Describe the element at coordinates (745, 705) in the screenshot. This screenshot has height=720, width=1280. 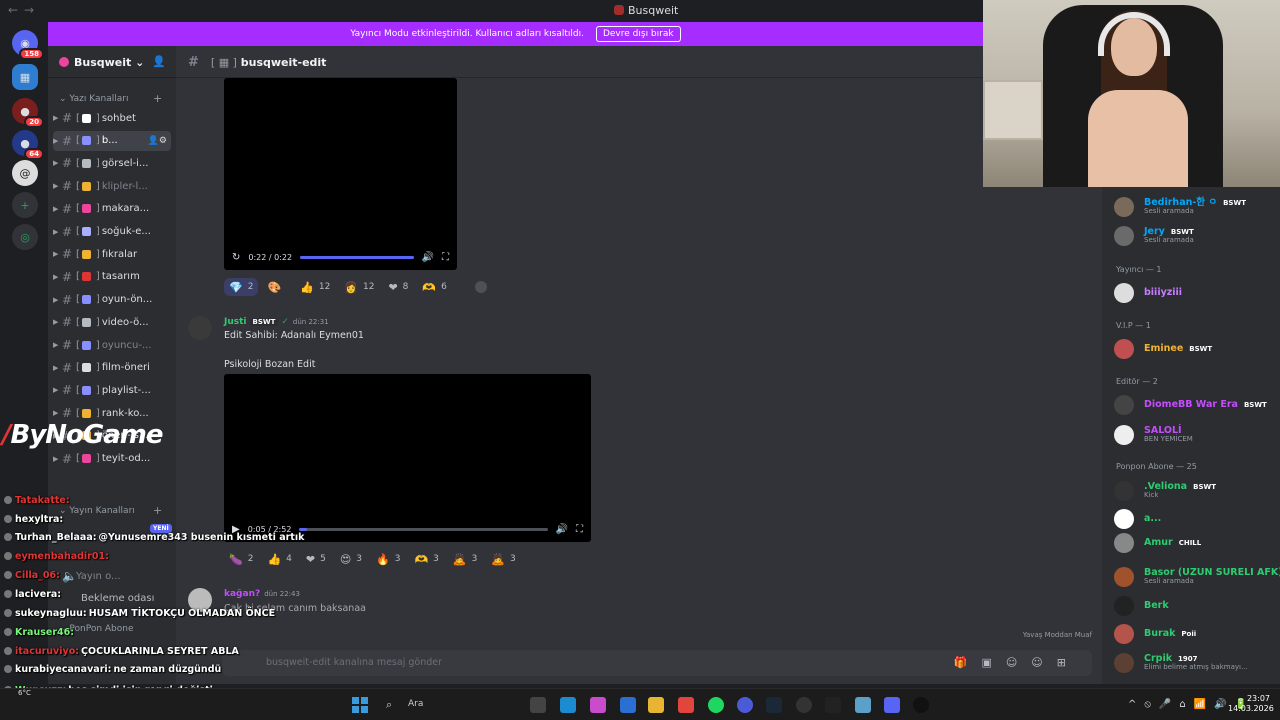
I see `app-icon` at that location.